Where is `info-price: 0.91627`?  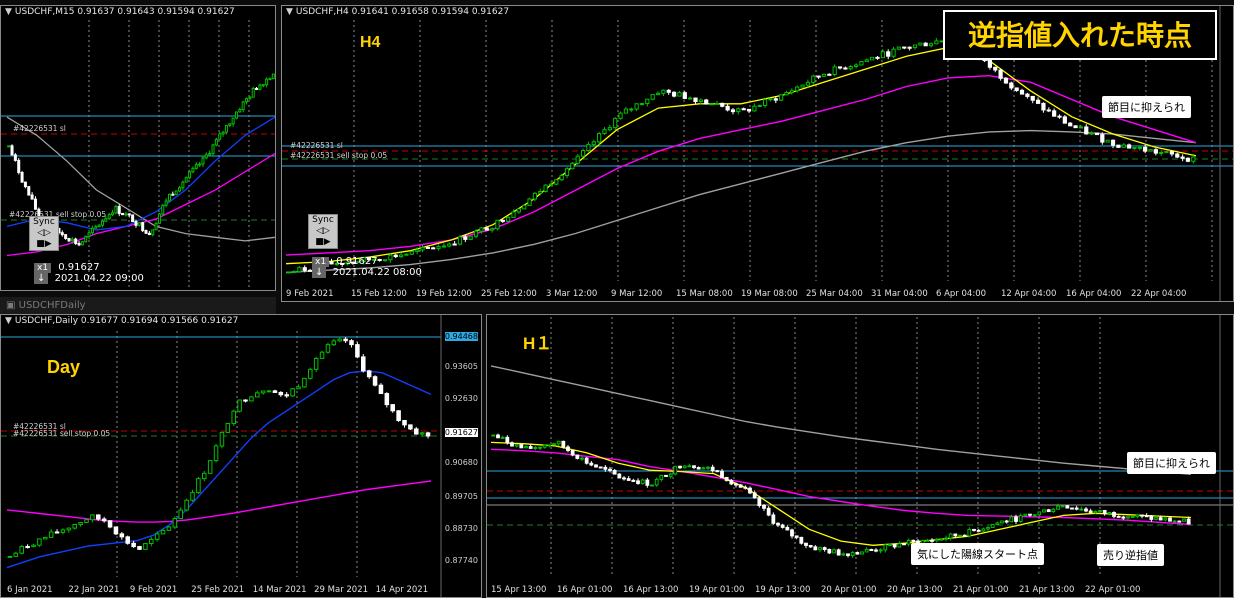 info-price: 0.91627 is located at coordinates (357, 261).